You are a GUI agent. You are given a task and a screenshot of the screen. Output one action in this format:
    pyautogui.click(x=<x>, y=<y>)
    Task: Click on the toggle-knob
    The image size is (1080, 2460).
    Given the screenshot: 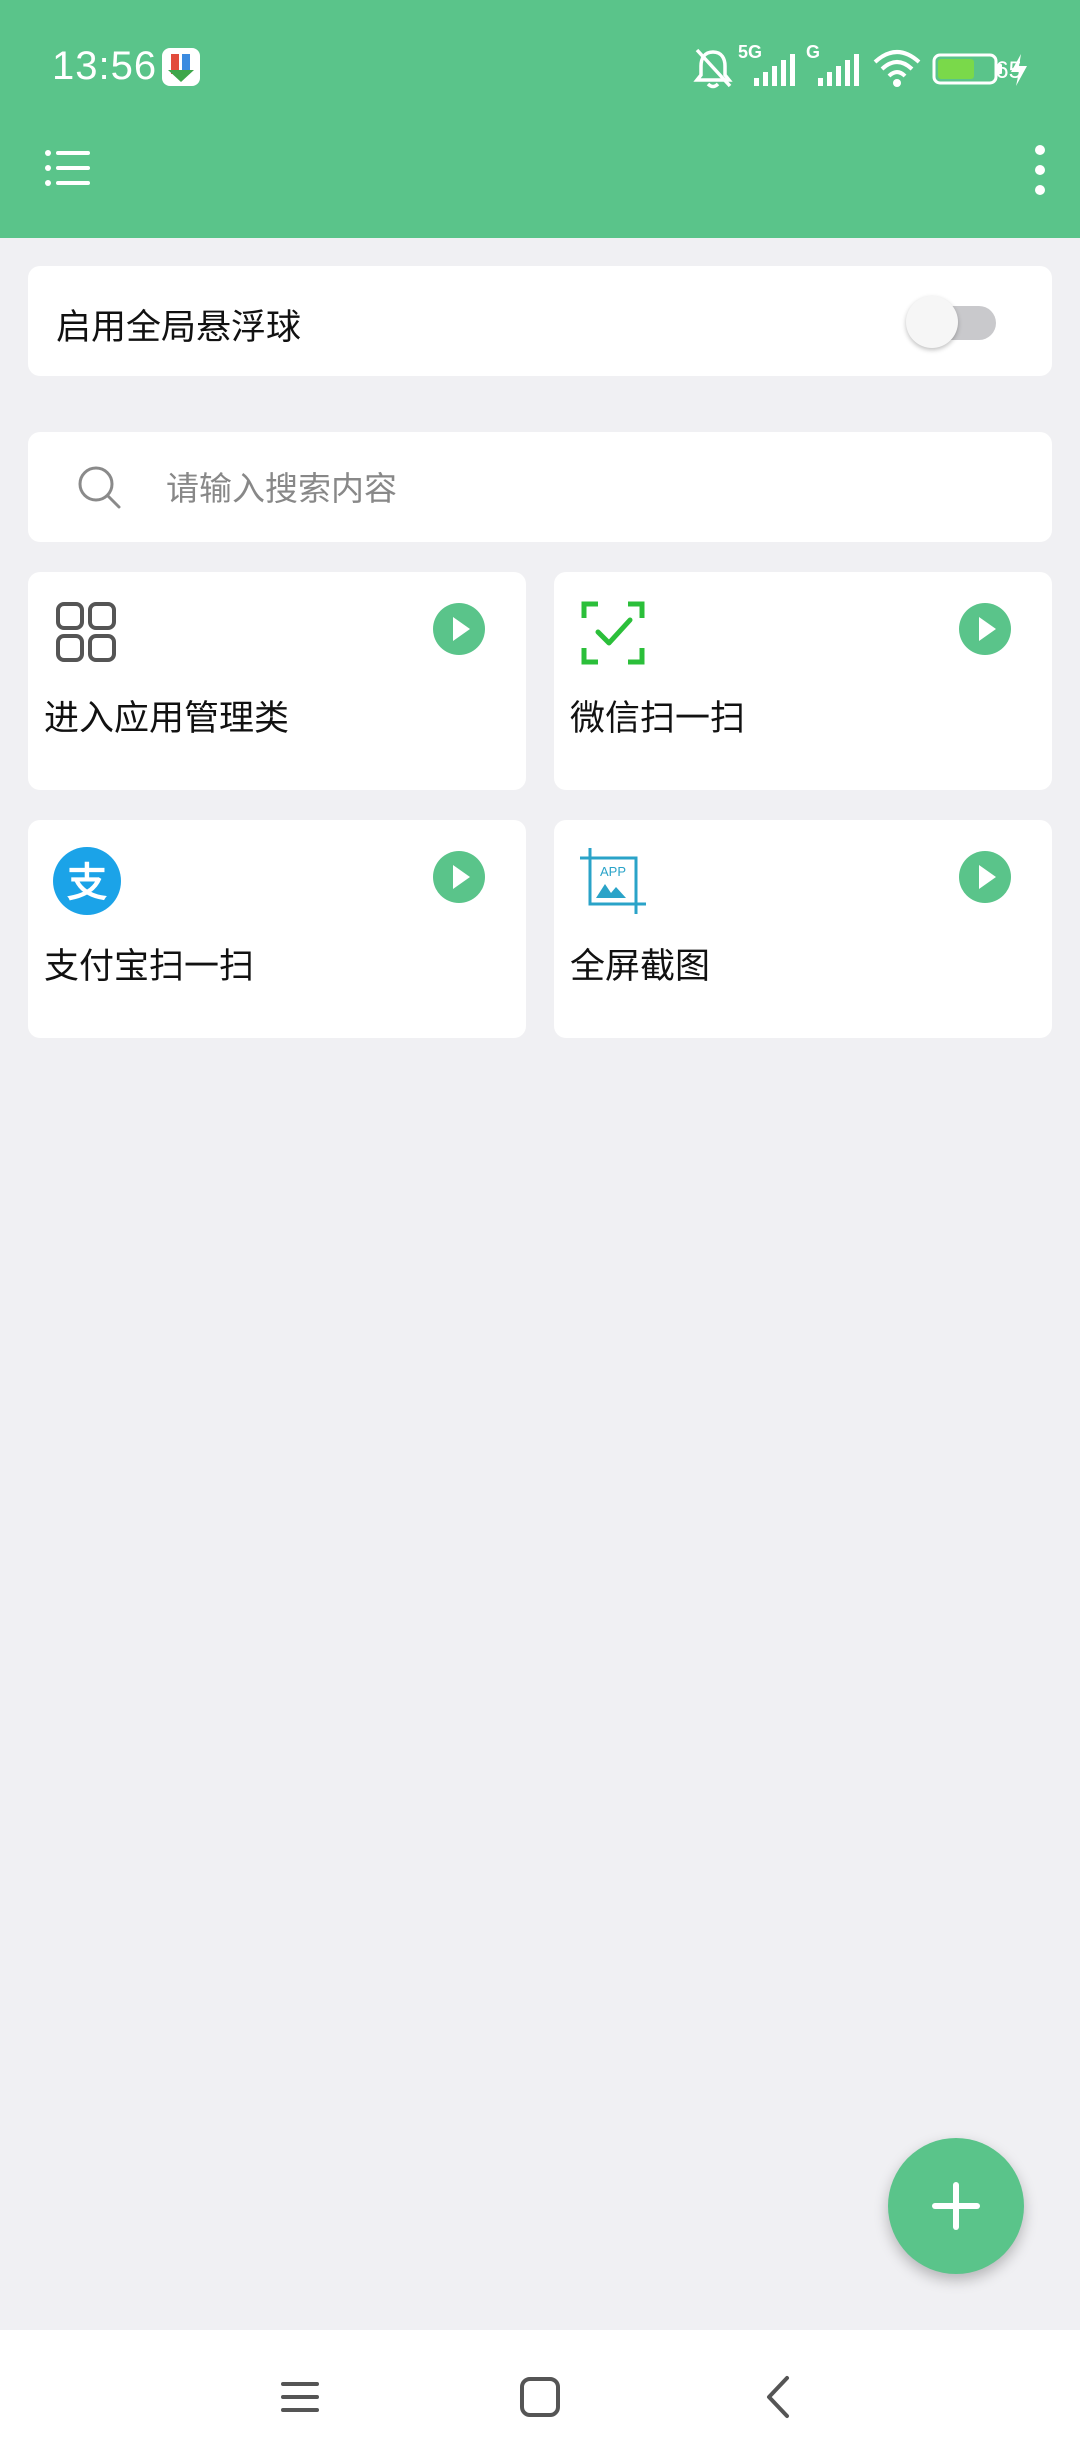 What is the action you would take?
    pyautogui.click(x=932, y=322)
    